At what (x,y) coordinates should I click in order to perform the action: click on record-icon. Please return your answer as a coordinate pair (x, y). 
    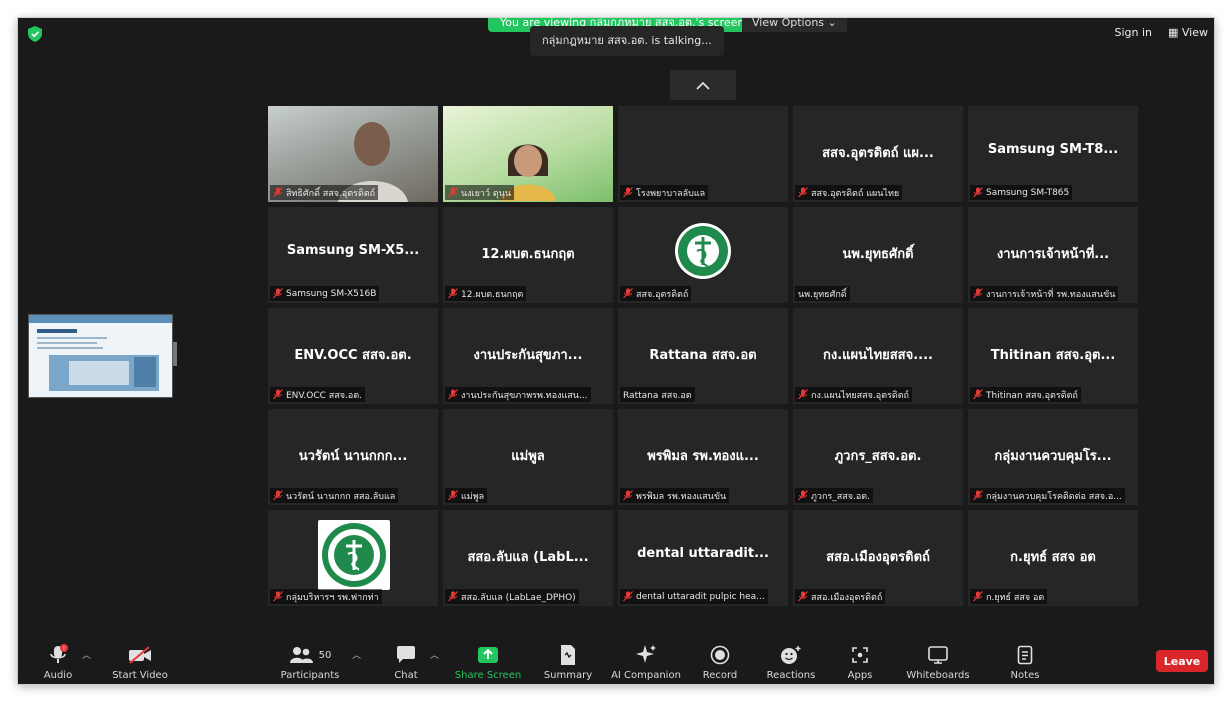
    Looking at the image, I should click on (720, 655).